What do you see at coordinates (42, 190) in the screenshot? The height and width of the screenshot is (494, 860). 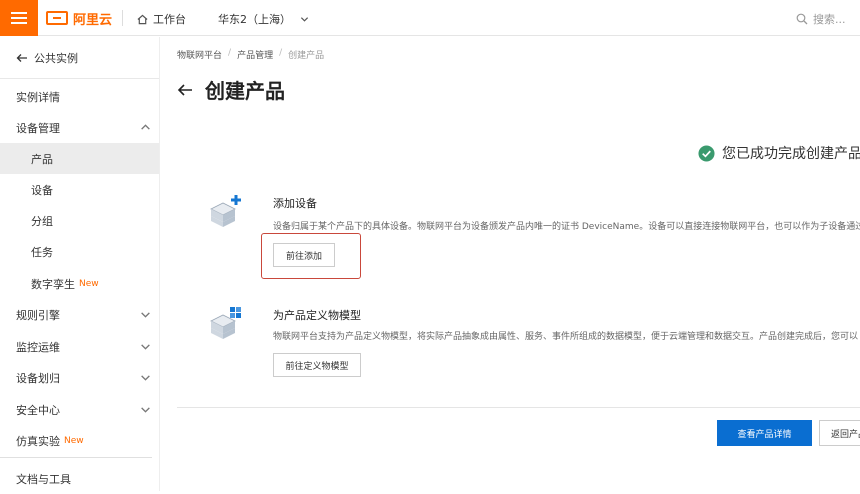 I see `sidebar-item-label: 设备` at bounding box center [42, 190].